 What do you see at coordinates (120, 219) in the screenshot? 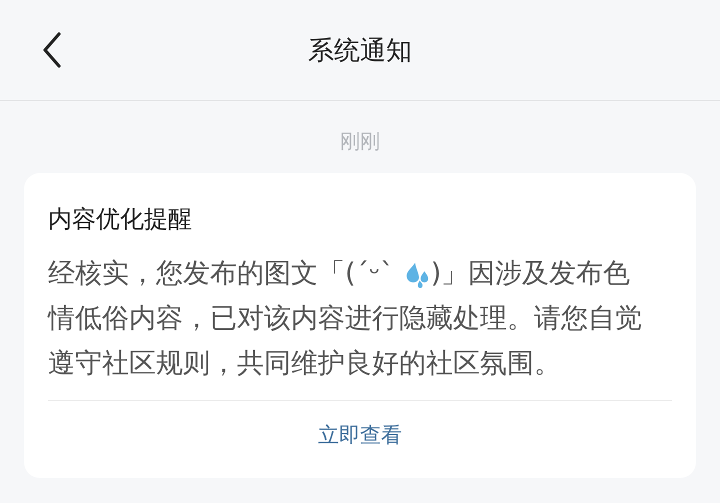
I see `notification-title: 内容优化提醒` at bounding box center [120, 219].